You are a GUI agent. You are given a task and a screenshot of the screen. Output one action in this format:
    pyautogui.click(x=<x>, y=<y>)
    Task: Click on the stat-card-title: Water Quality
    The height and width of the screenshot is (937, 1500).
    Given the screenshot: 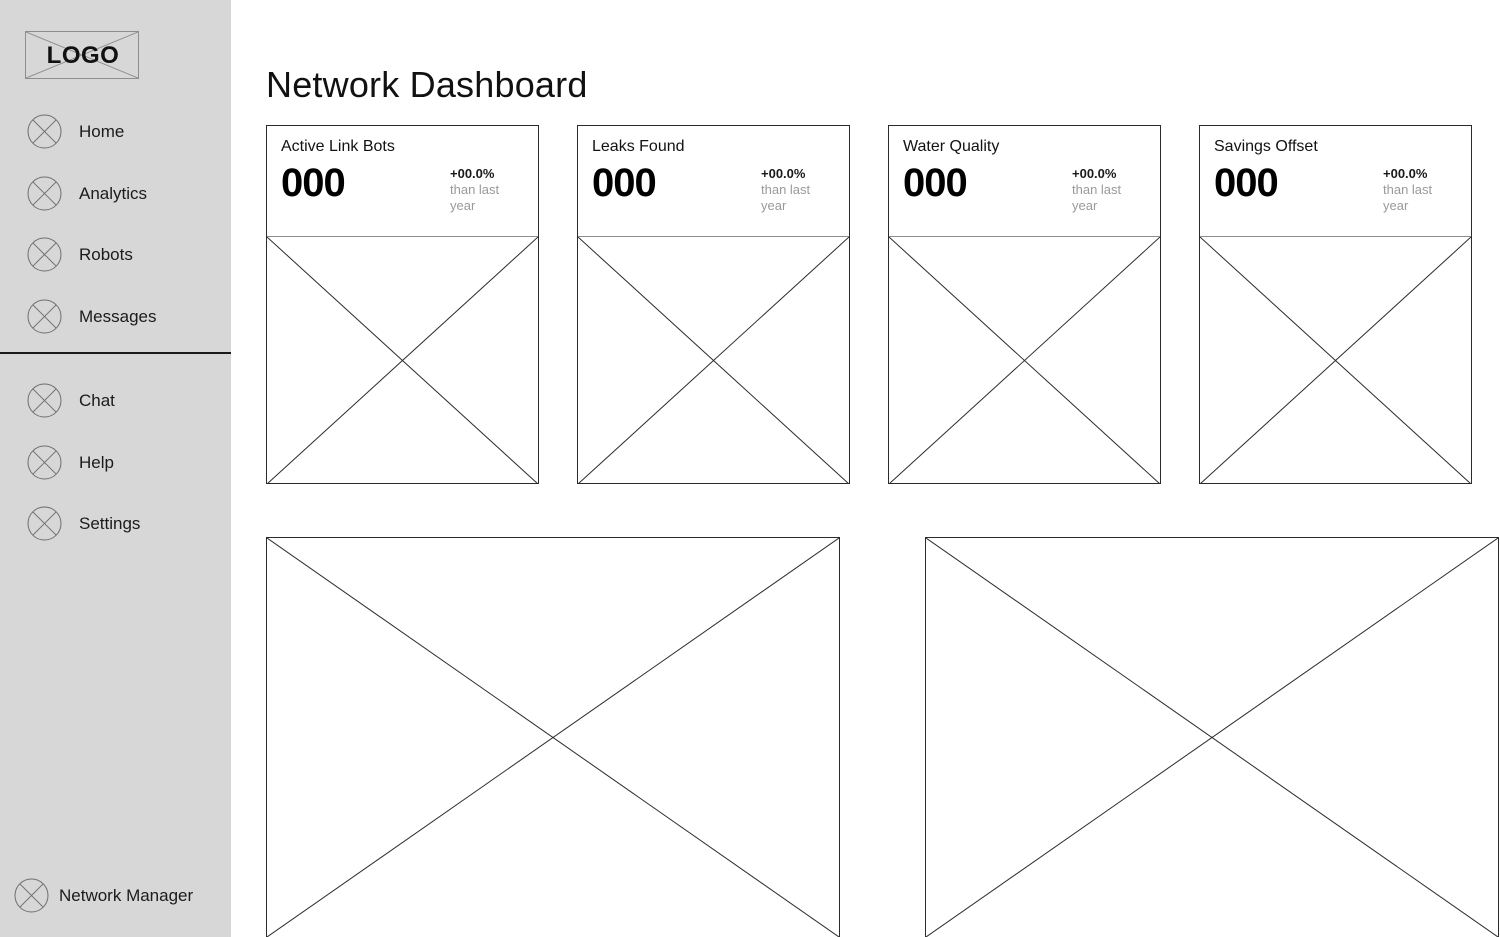 What is the action you would take?
    pyautogui.click(x=951, y=146)
    